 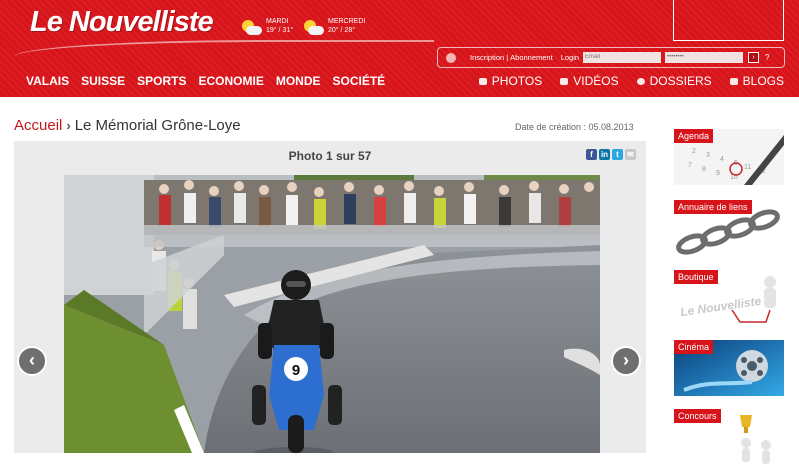 I want to click on share-buttons: f in t ✉, so click(x=610, y=154).